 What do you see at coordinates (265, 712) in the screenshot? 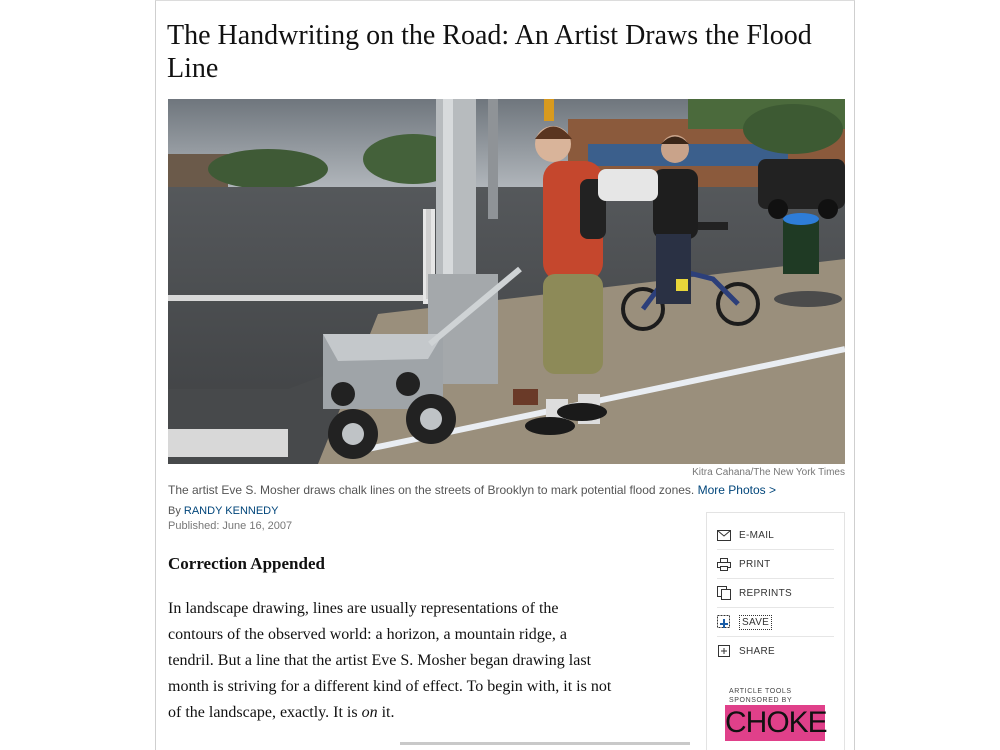
I see `paragraph-text: of the landscape, exactly. It is` at bounding box center [265, 712].